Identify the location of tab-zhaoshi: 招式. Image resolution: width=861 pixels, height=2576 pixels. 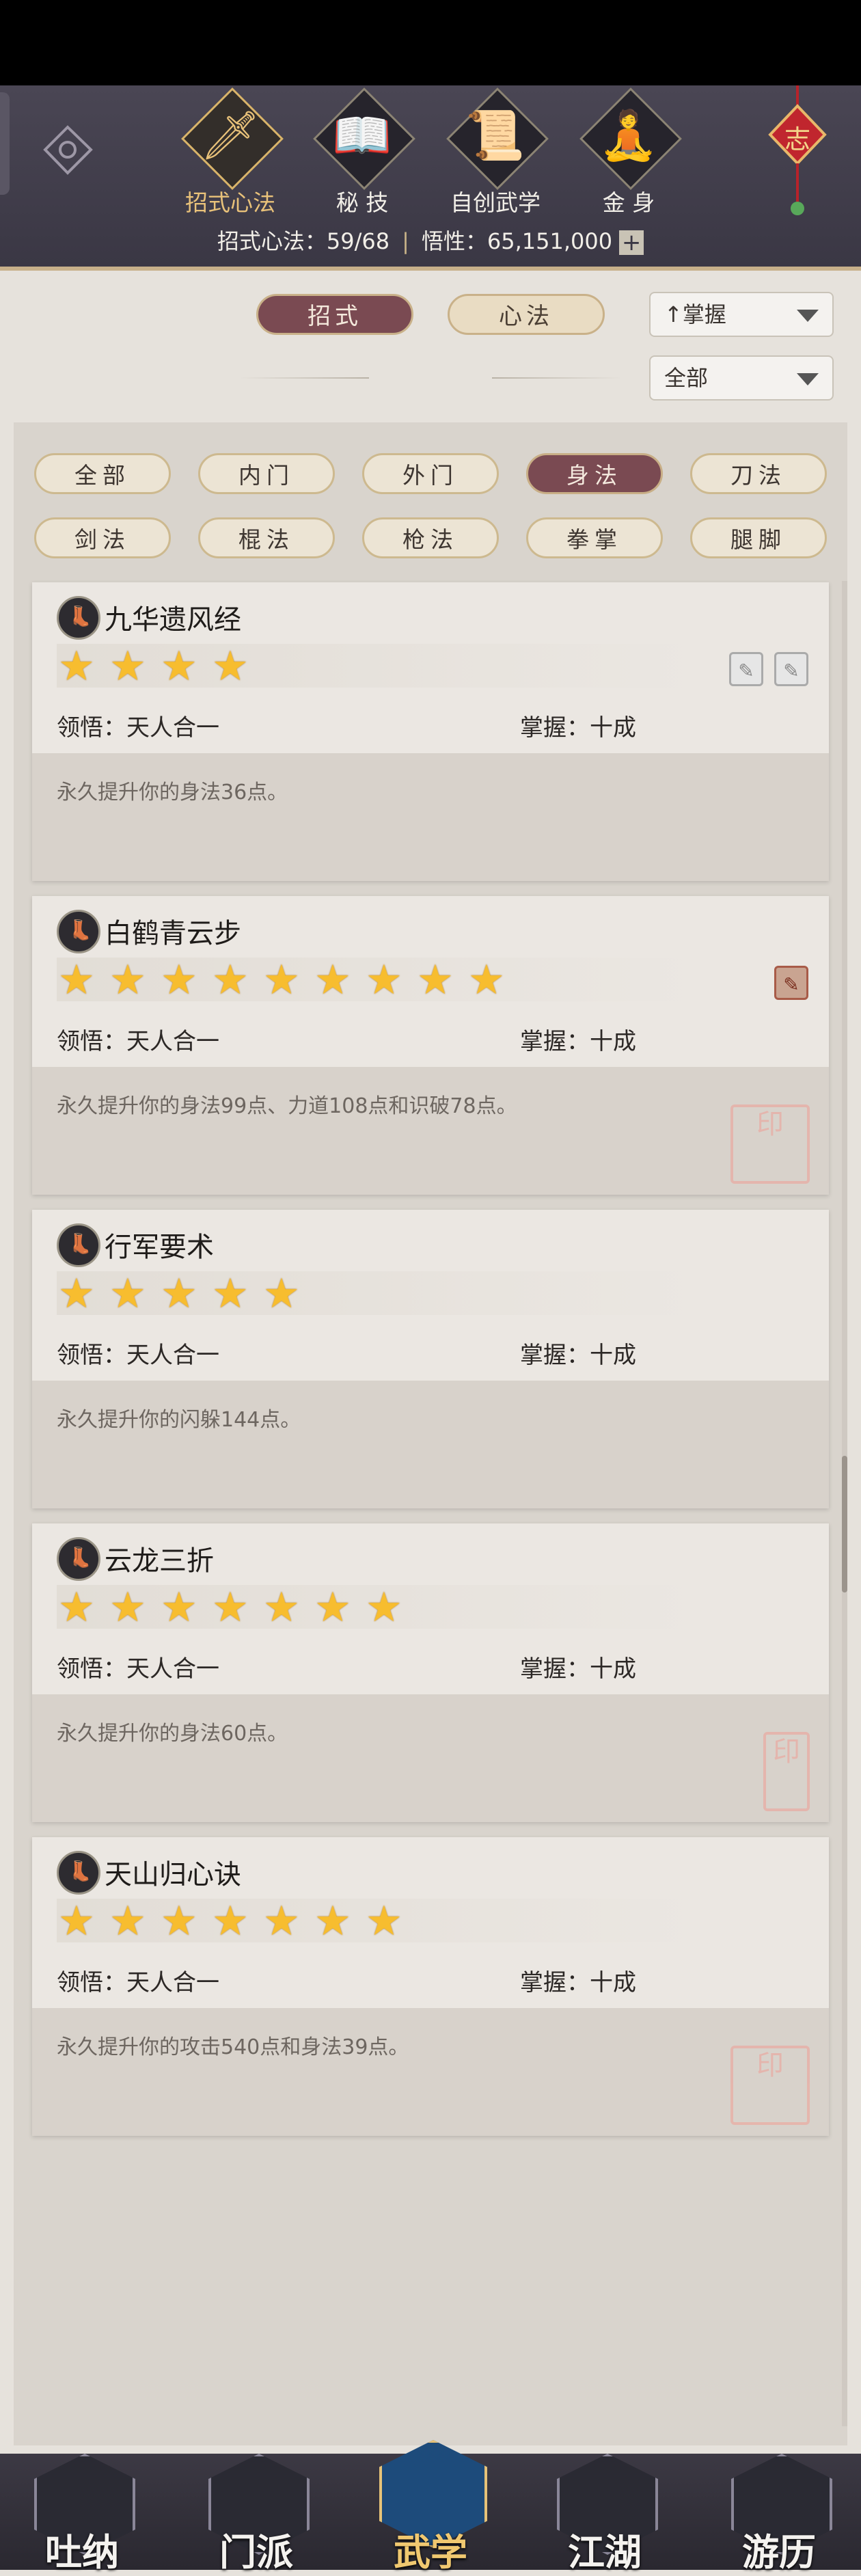
(334, 315).